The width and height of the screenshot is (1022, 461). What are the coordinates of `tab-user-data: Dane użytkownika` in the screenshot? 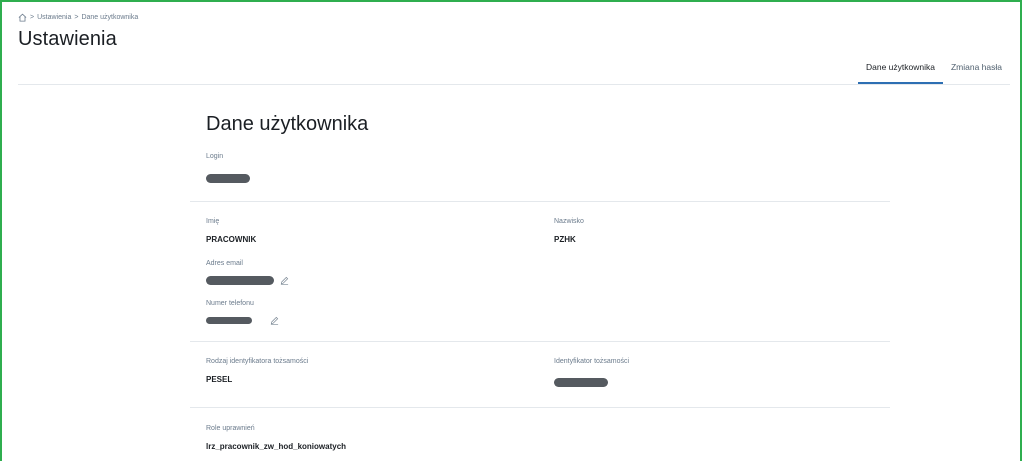 It's located at (900, 73).